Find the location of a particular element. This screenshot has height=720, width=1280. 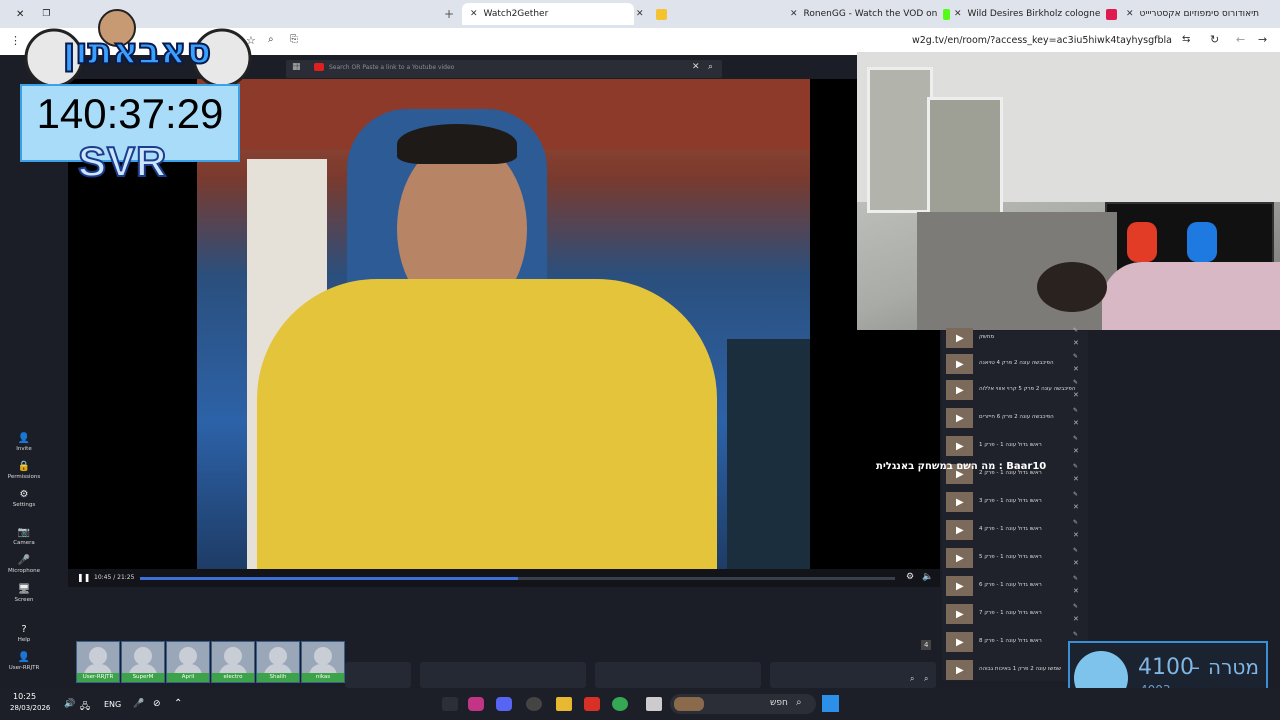

tab-3: ✕ RonenGG - Watch the VOD on is located at coordinates (867, 14).